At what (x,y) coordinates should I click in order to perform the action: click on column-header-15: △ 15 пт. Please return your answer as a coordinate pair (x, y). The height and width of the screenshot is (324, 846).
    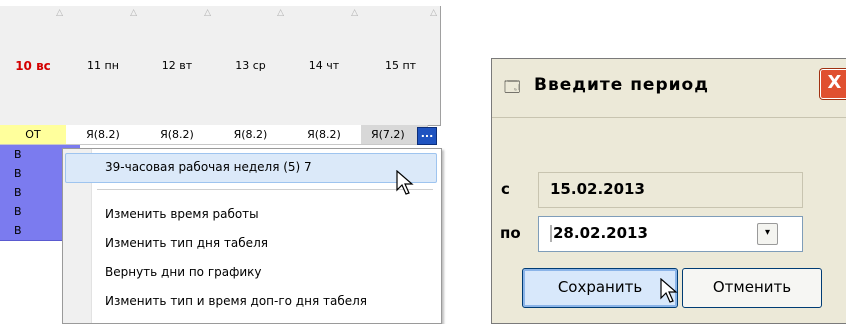
    Looking at the image, I should click on (401, 66).